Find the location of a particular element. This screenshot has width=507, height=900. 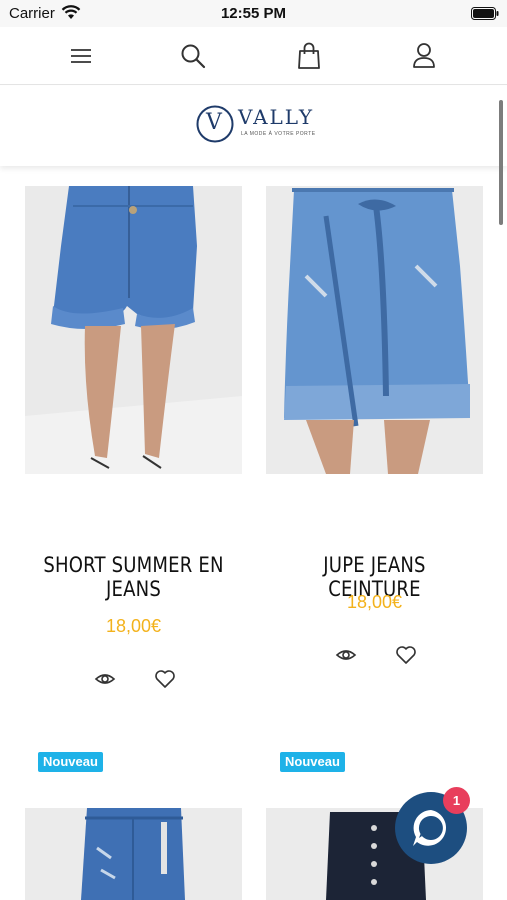

denim-skirt-photo is located at coordinates (374, 330).